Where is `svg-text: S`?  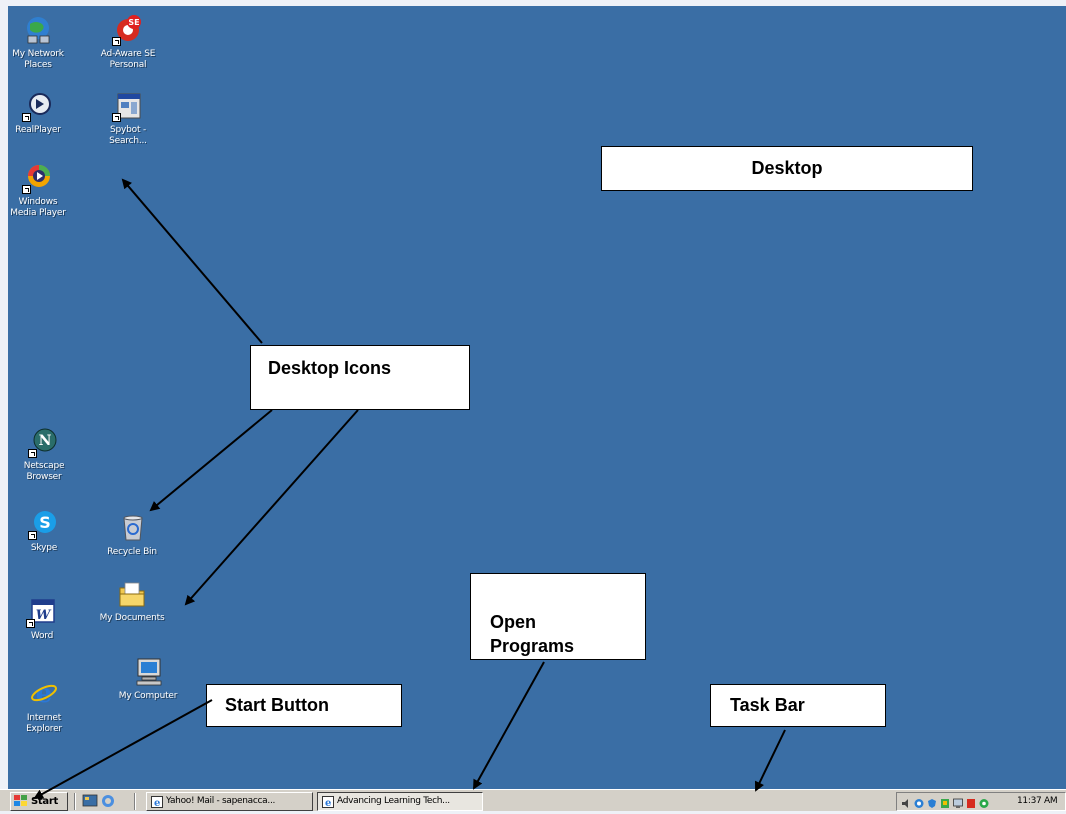 svg-text: S is located at coordinates (45, 522).